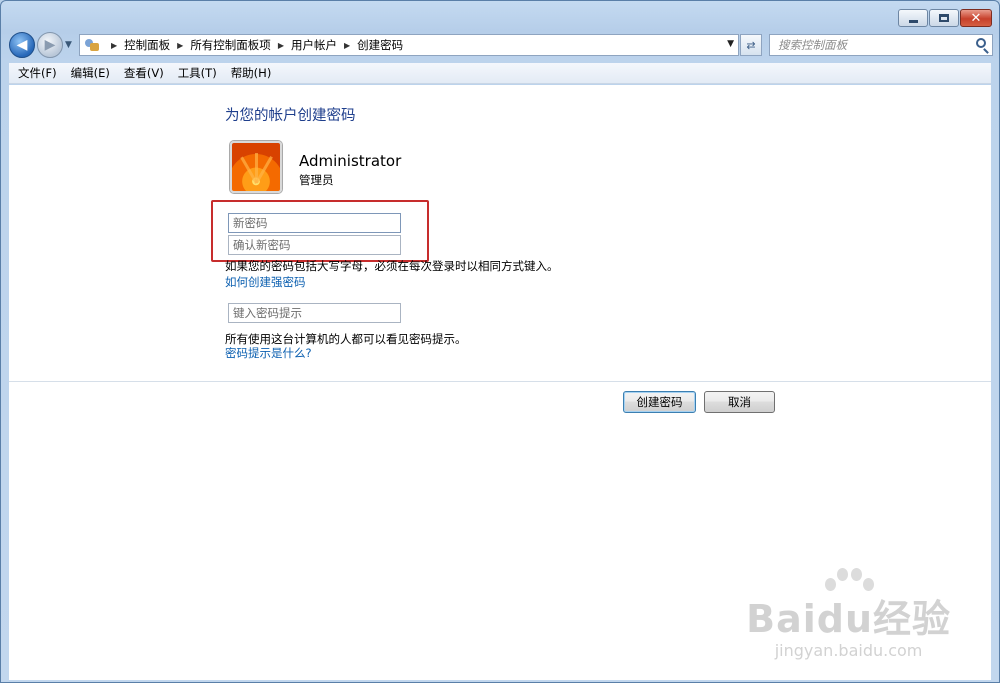 This screenshot has height=683, width=1000. Describe the element at coordinates (739, 402) in the screenshot. I see `cancel-button: 取消` at that location.